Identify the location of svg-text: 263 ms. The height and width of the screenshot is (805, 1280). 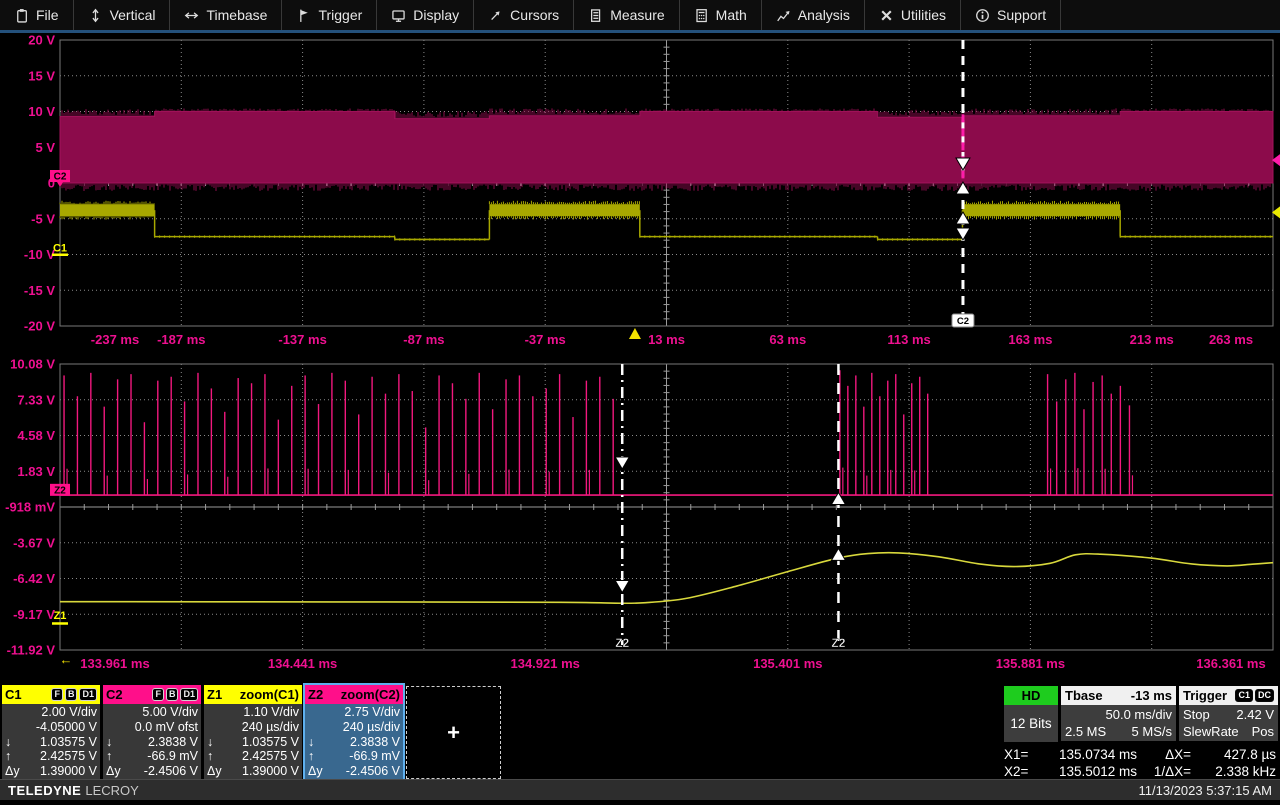
(1231, 339).